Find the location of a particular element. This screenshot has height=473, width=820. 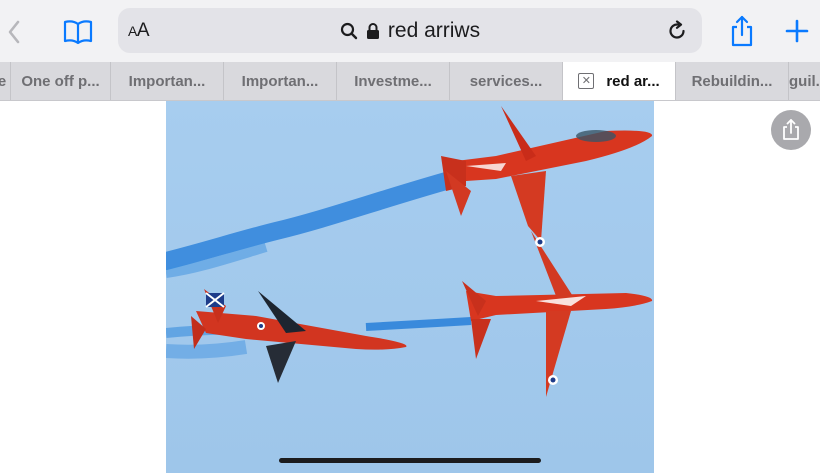

address-bar: AA red arriws is located at coordinates (410, 30).